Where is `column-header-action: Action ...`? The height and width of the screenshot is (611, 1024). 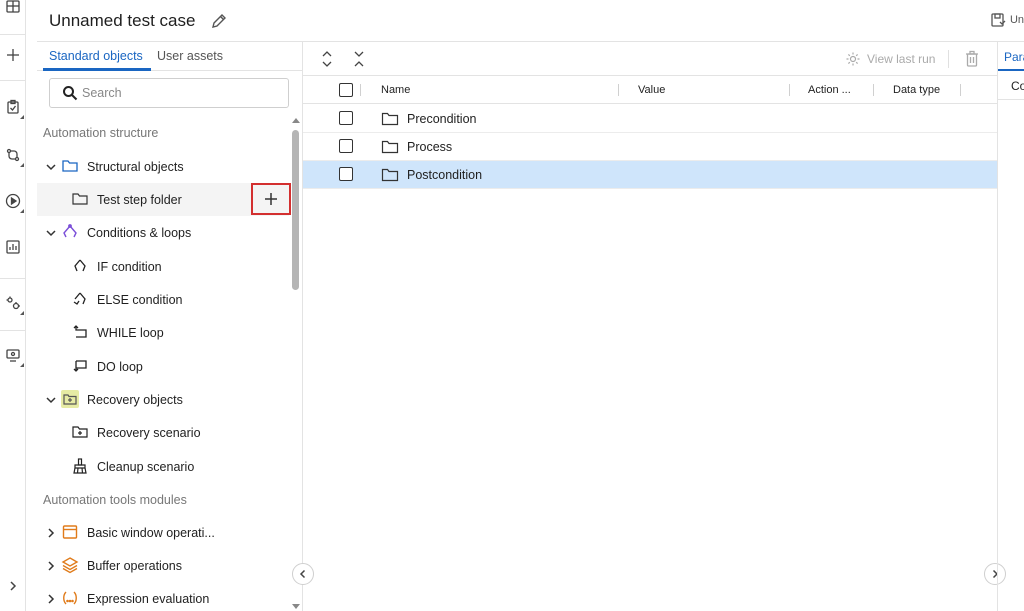 column-header-action: Action ... is located at coordinates (829, 90).